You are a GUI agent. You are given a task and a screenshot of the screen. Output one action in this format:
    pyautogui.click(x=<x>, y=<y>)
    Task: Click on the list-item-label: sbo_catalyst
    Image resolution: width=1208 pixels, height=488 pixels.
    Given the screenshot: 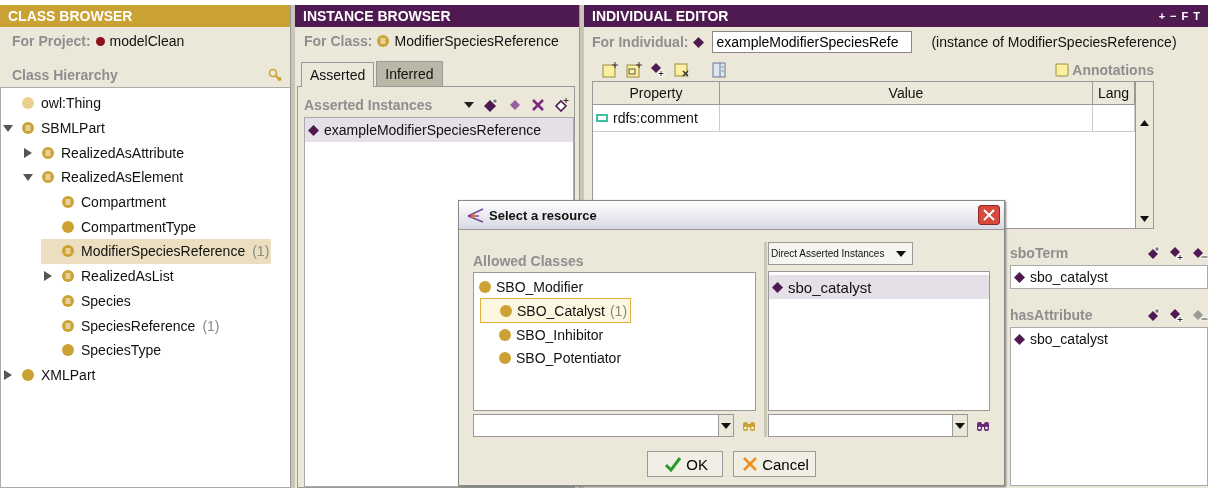 What is the action you would take?
    pyautogui.click(x=1069, y=339)
    